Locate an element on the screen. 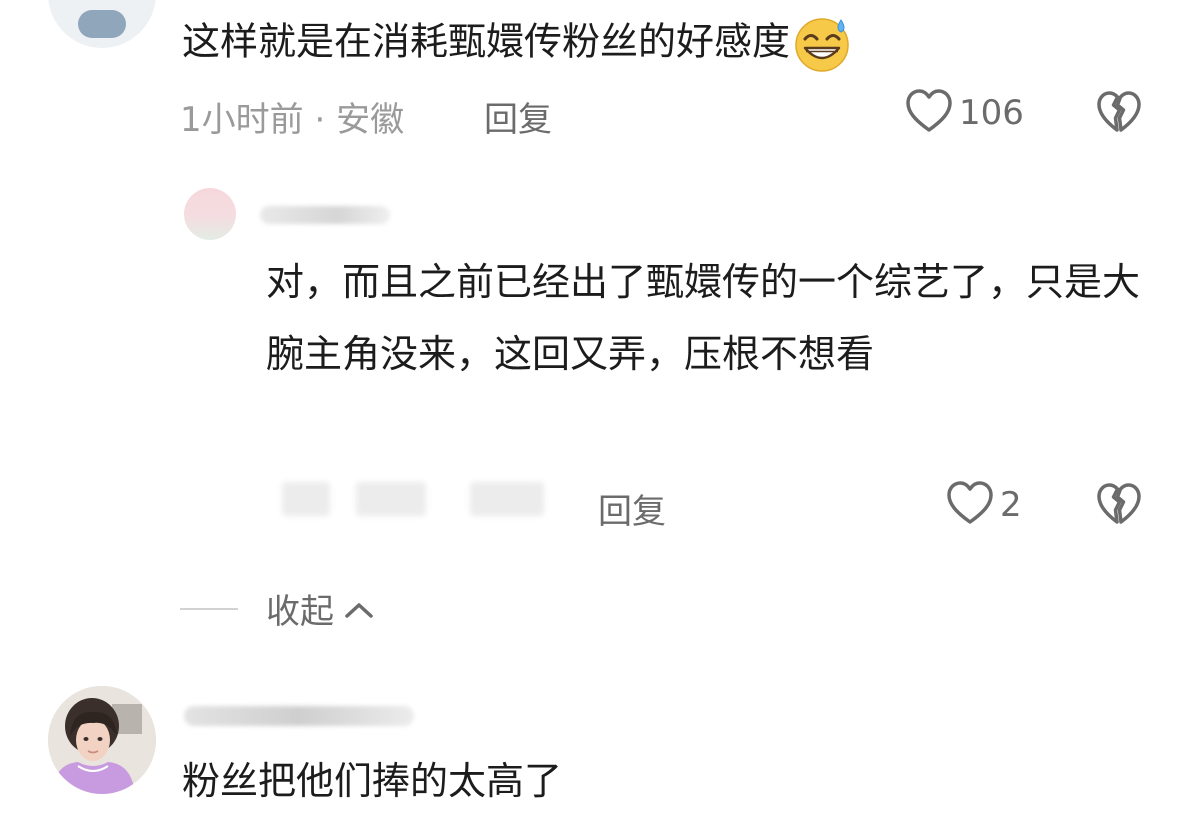 This screenshot has width=1195, height=824. reply-avatar is located at coordinates (210, 214).